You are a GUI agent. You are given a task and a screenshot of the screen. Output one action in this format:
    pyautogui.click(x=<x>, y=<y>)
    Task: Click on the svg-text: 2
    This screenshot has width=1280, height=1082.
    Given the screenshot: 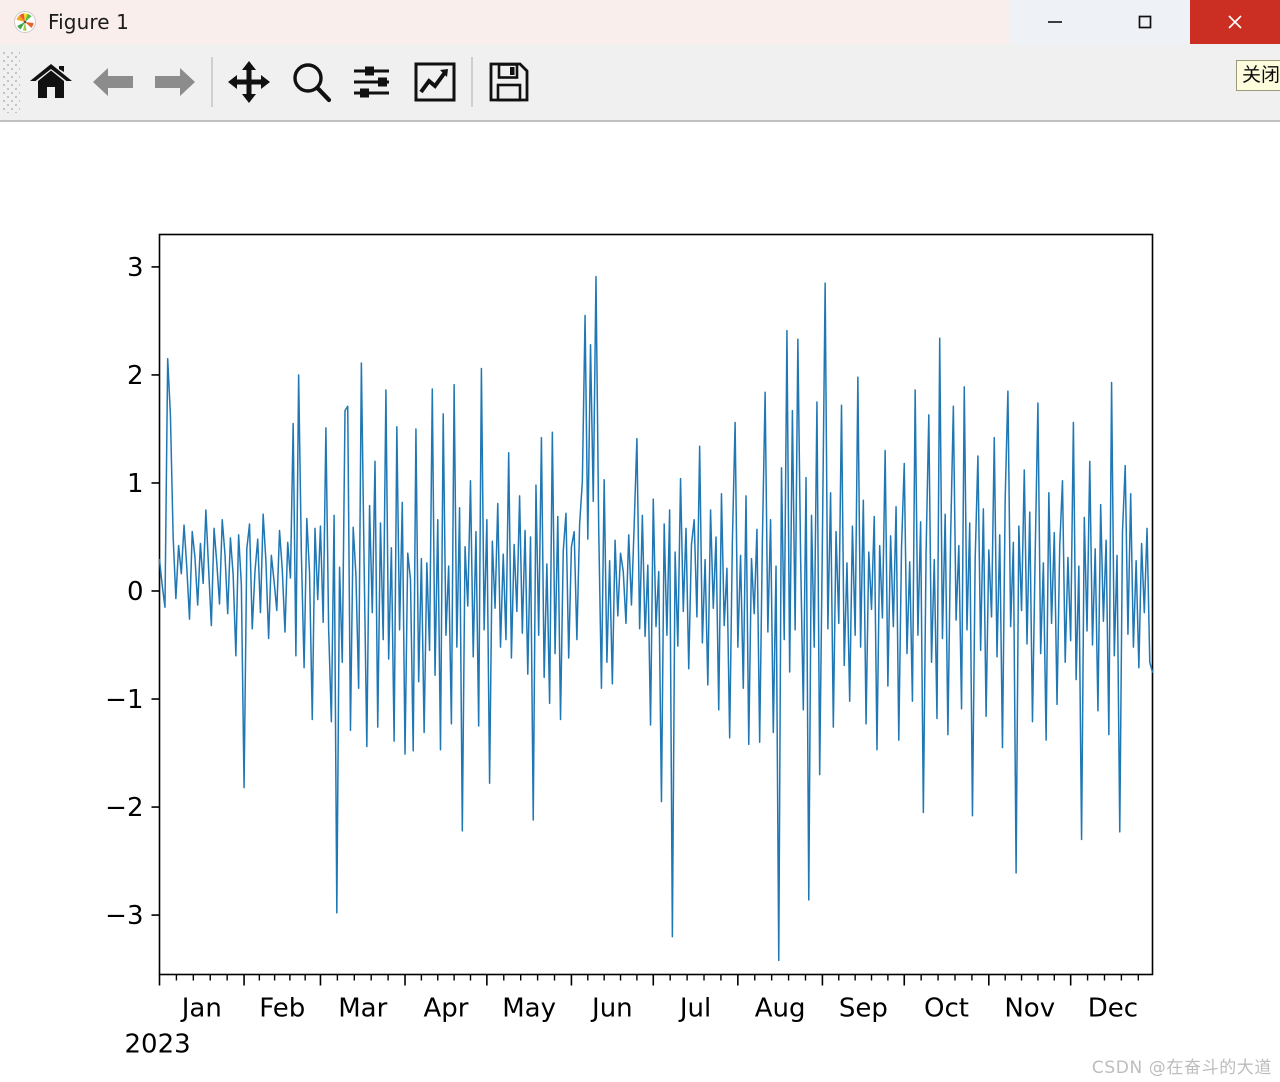 What is the action you would take?
    pyautogui.click(x=135, y=376)
    